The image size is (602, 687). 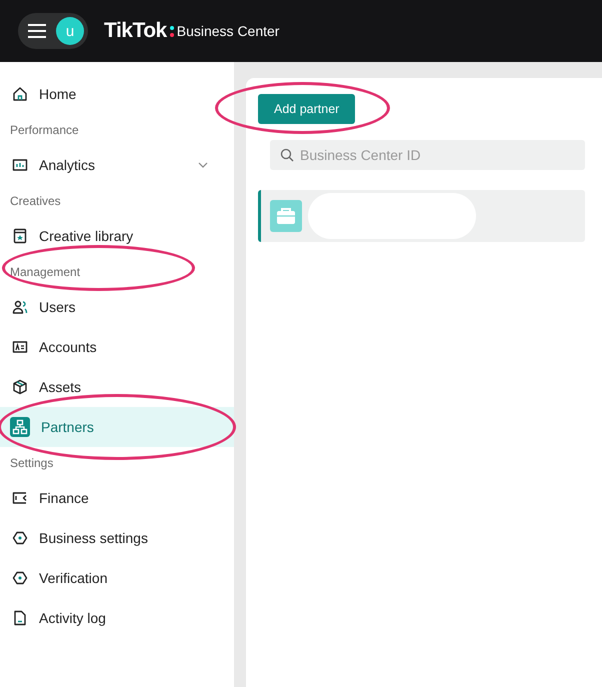 I want to click on nav-item: Home, so click(x=117, y=94).